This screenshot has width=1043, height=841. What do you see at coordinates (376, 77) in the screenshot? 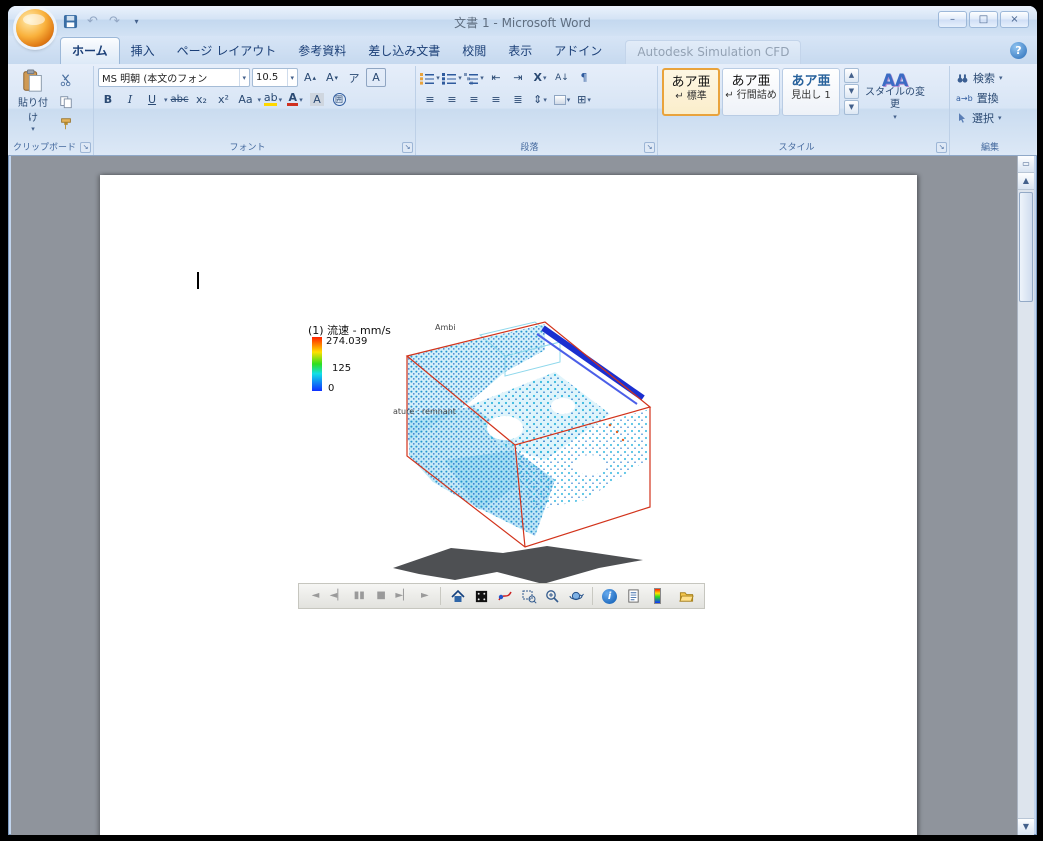
I see `character-border-button: A` at bounding box center [376, 77].